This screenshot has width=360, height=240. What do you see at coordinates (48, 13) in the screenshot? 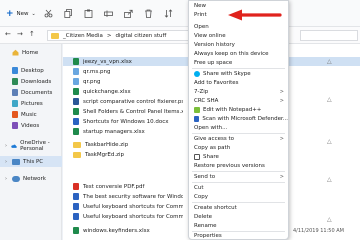
I see `cut-button` at bounding box center [48, 13].